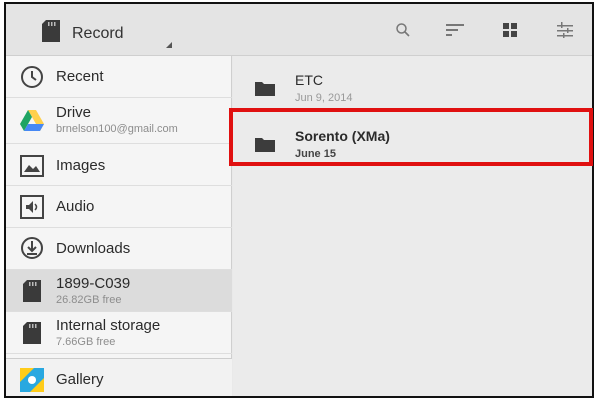 The image size is (600, 400). I want to click on images-icon, so click(32, 166).